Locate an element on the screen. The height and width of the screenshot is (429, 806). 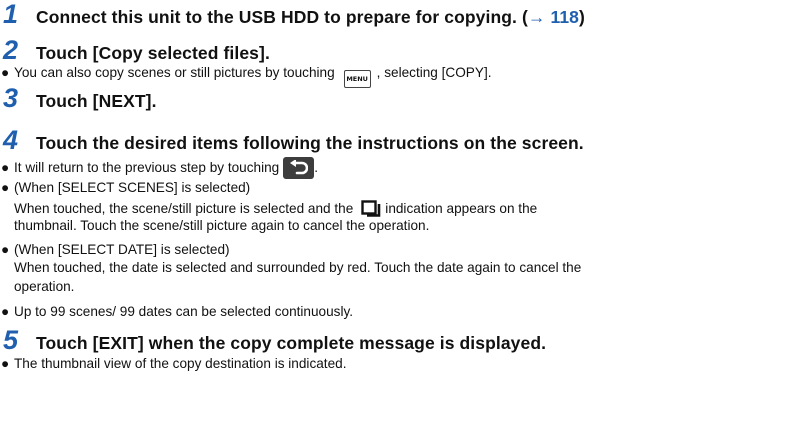
step-number: 3 is located at coordinates (11, 98).